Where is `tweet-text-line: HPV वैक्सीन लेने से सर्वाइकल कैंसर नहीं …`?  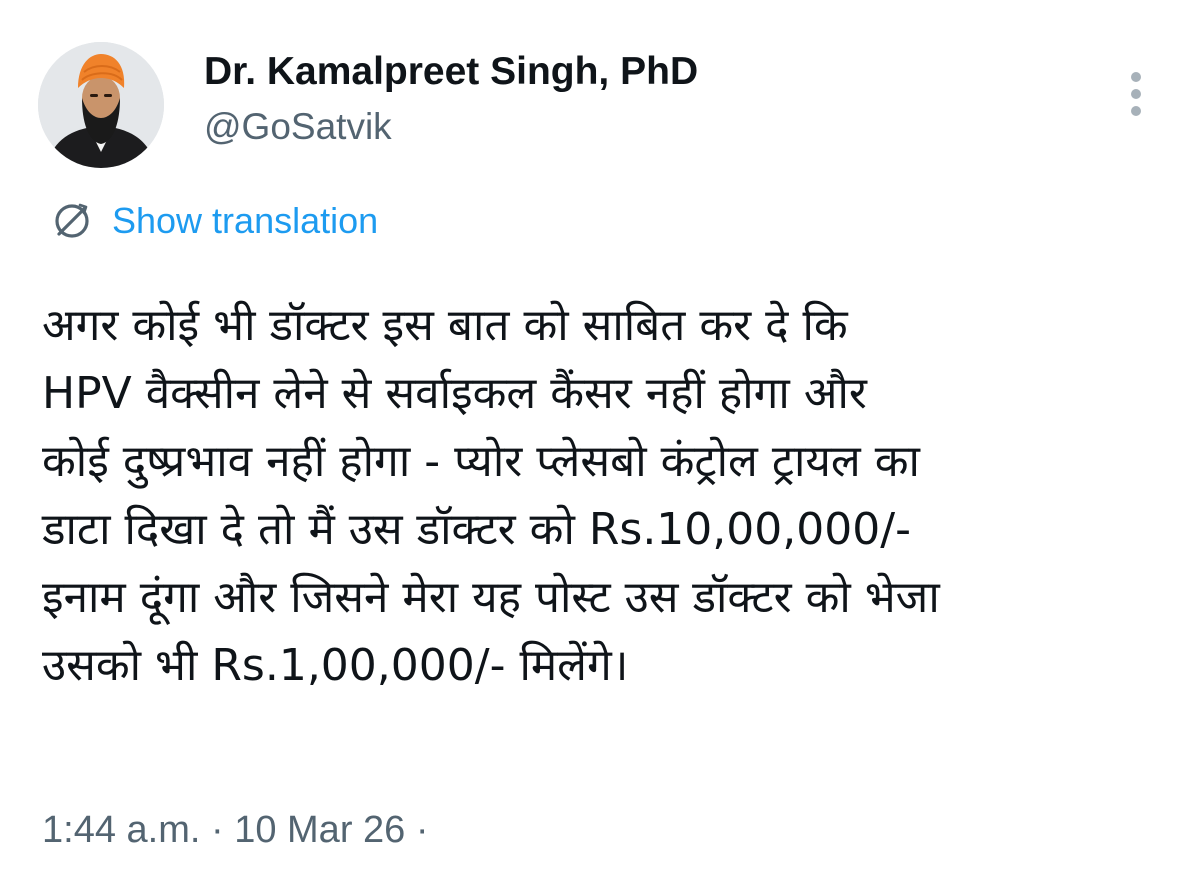 tweet-text-line: HPV वैक्सीन लेने से सर्वाइकल कैंसर नहीं … is located at coordinates (454, 393).